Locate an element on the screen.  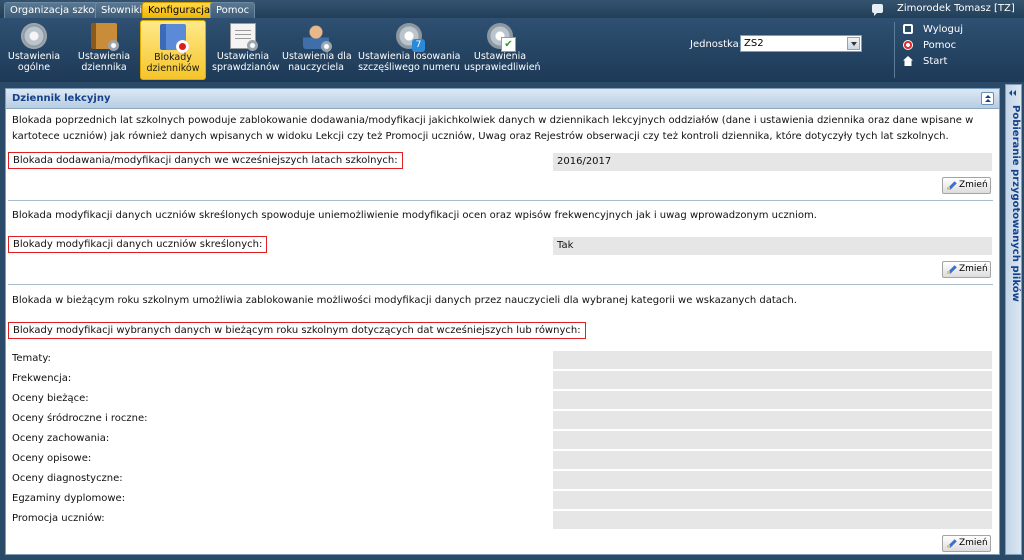
unit-select: ZS2 is located at coordinates (801, 43).